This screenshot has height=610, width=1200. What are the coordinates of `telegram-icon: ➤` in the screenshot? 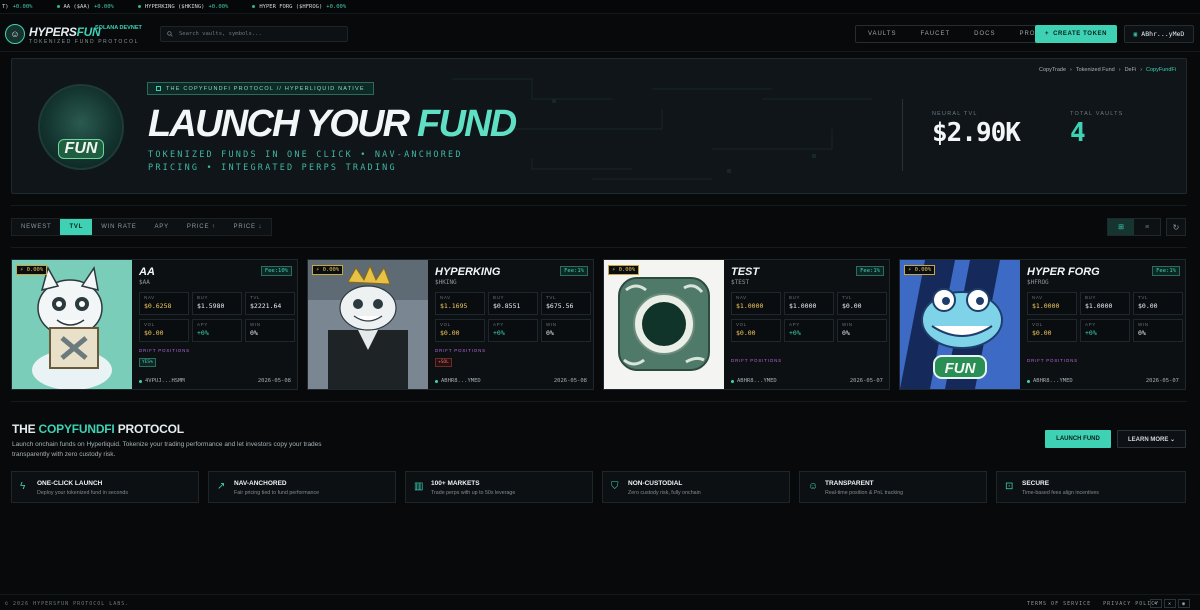 It's located at (1156, 603).